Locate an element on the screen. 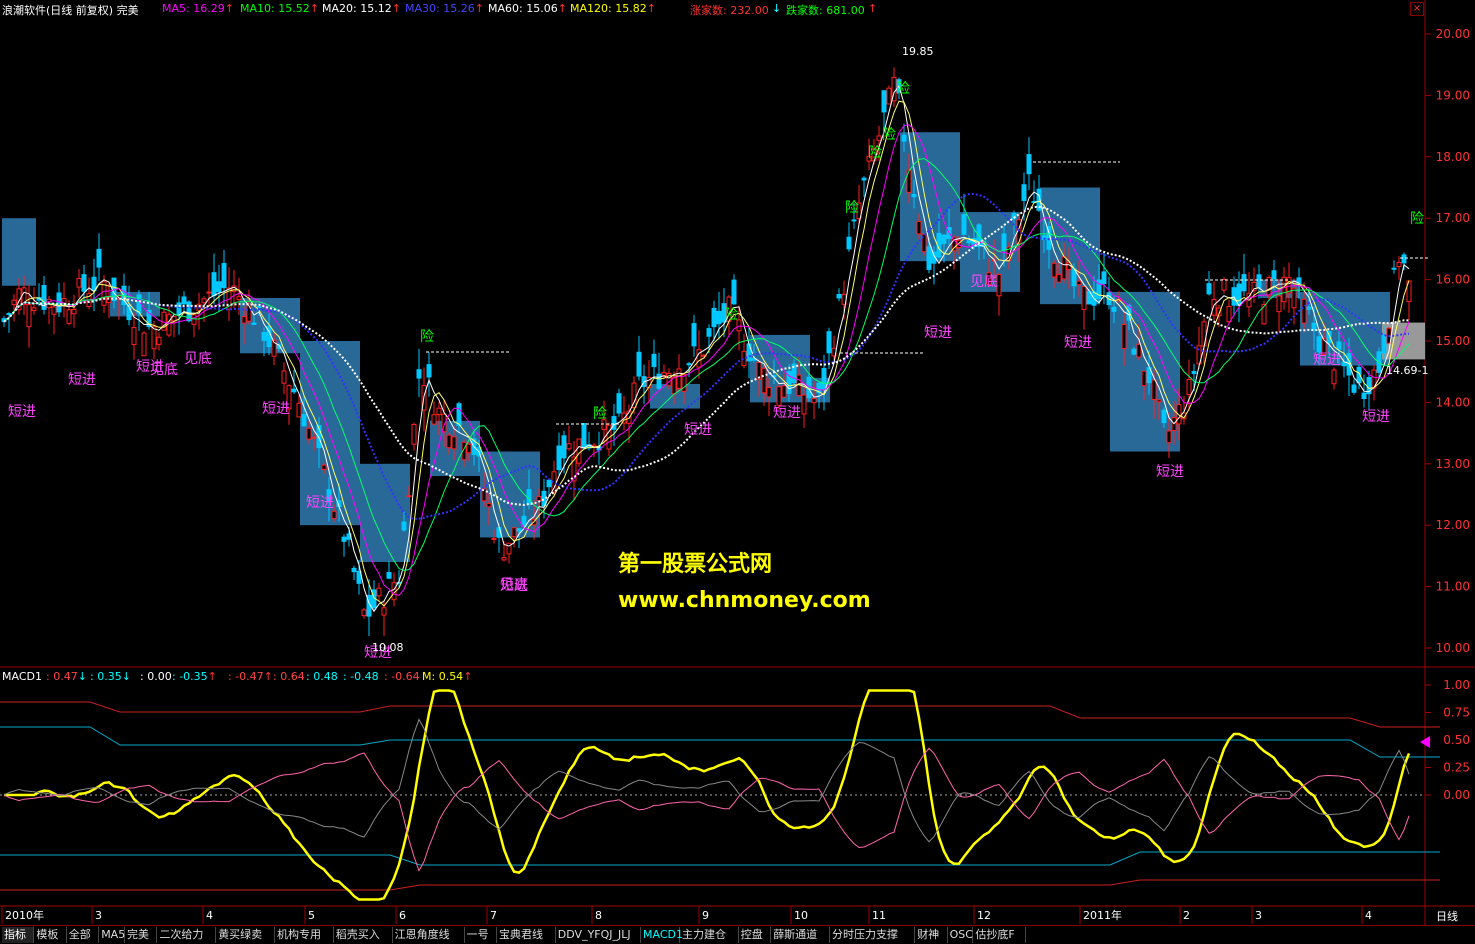 Image resolution: width=1475 pixels, height=944 pixels. tab-indicator: 完美 is located at coordinates (141, 935).